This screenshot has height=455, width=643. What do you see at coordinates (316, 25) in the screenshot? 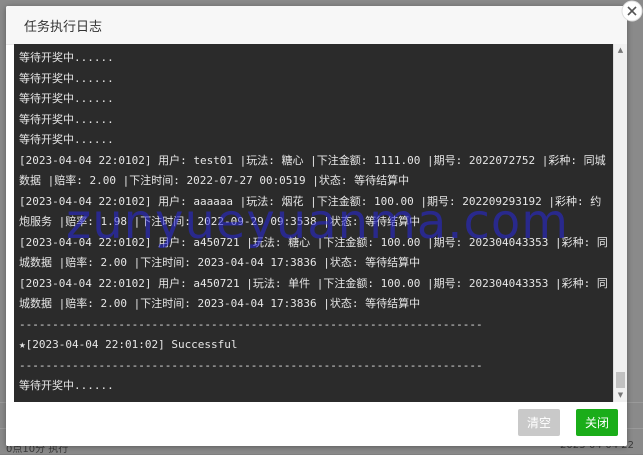
I see `modal-header: 任务执行日志` at bounding box center [316, 25].